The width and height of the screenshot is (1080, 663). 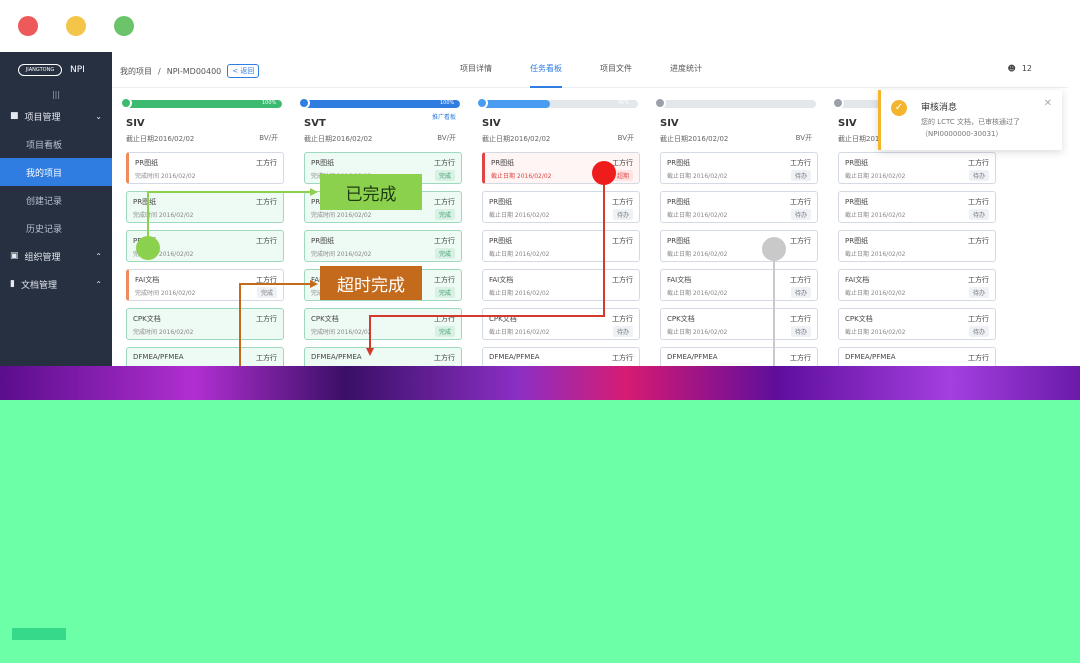 I want to click on logo-badge: JIANGTONG, so click(x=40, y=70).